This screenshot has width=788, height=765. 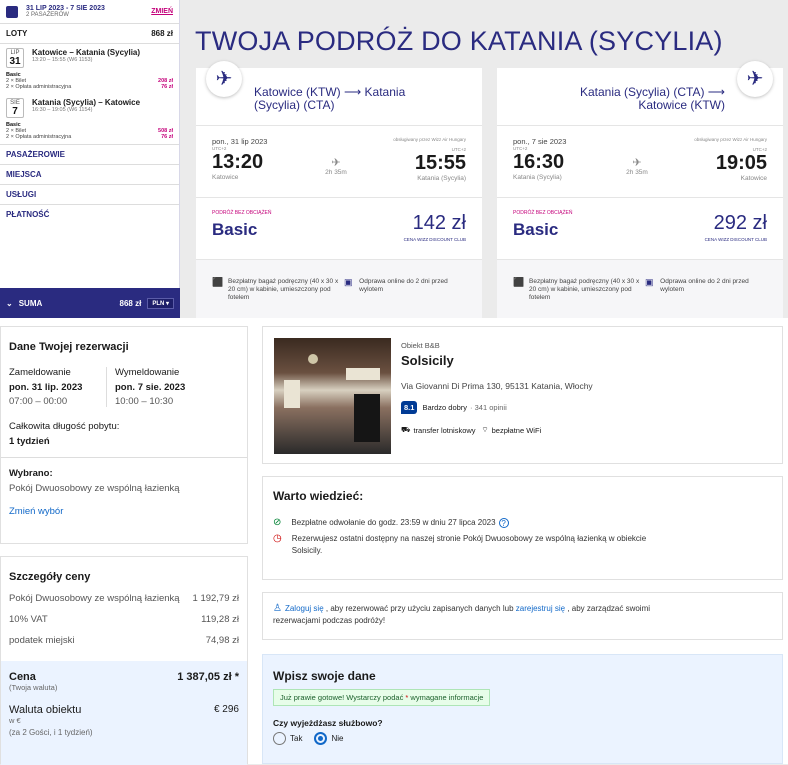 I want to click on arr-time: 19:05, so click(x=741, y=163).